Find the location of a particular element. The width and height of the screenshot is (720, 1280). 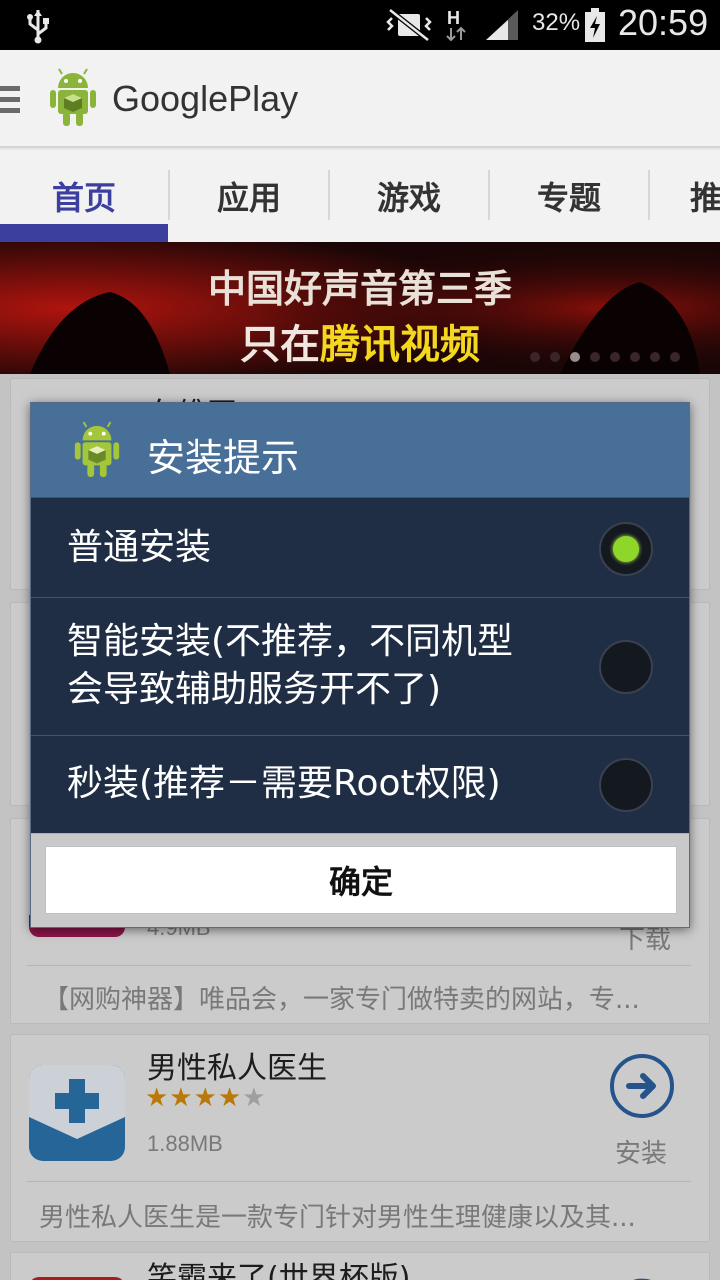

app-bar: GooglePlay is located at coordinates (360, 99).